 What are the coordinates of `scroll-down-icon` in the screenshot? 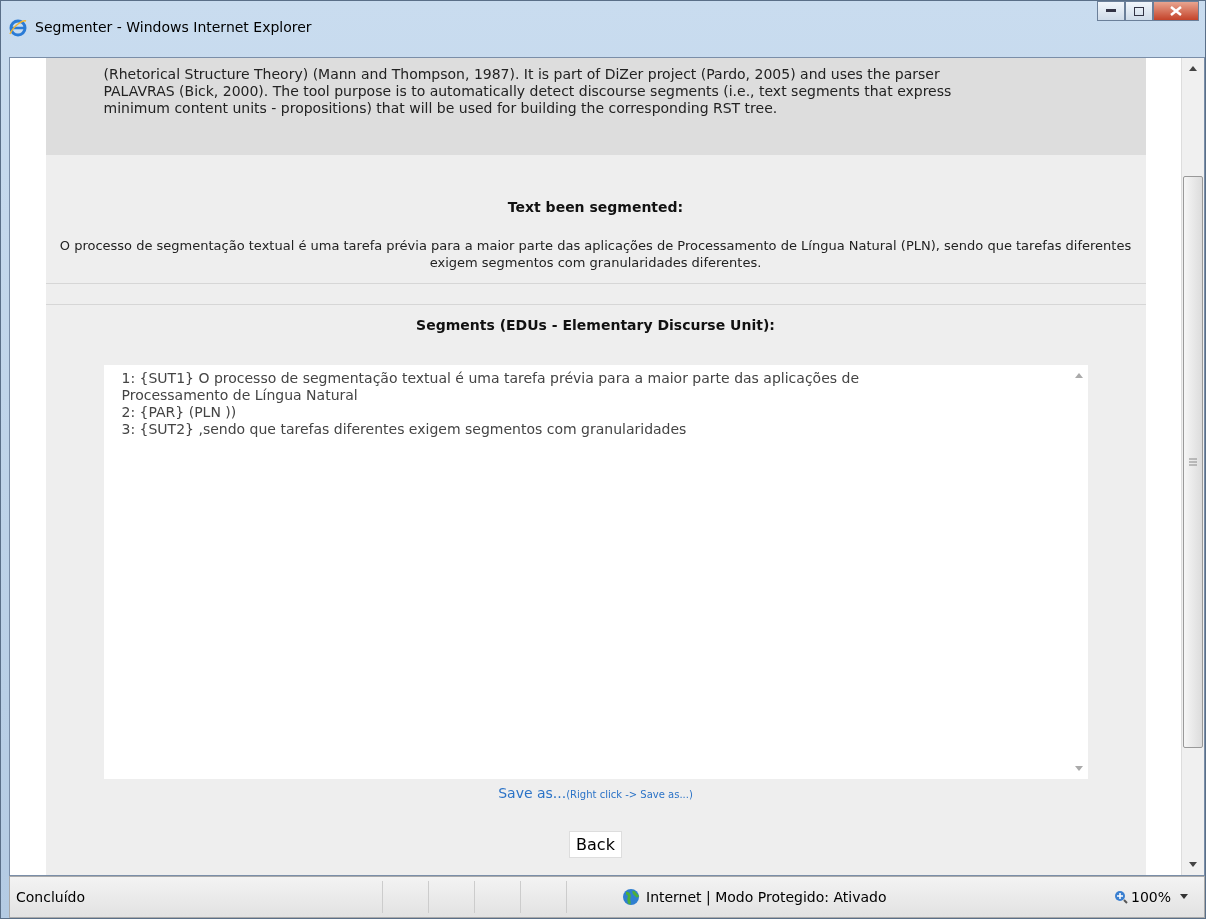 It's located at (1193, 864).